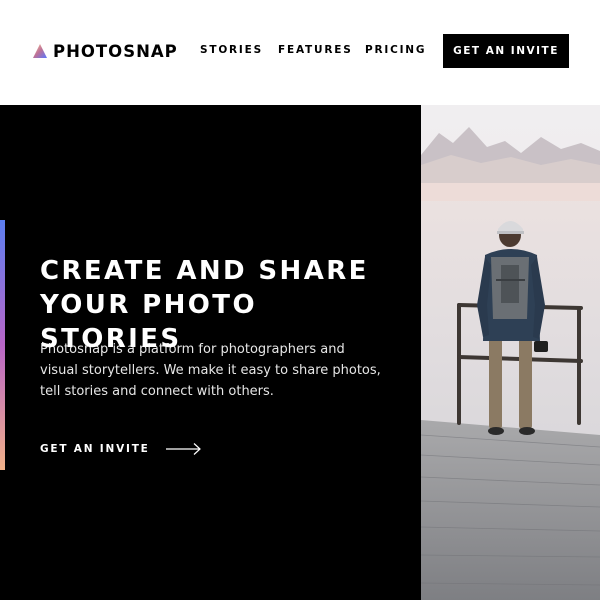 This screenshot has height=600, width=600. Describe the element at coordinates (506, 51) in the screenshot. I see `get-invite-button: GET AN INVITE` at that location.